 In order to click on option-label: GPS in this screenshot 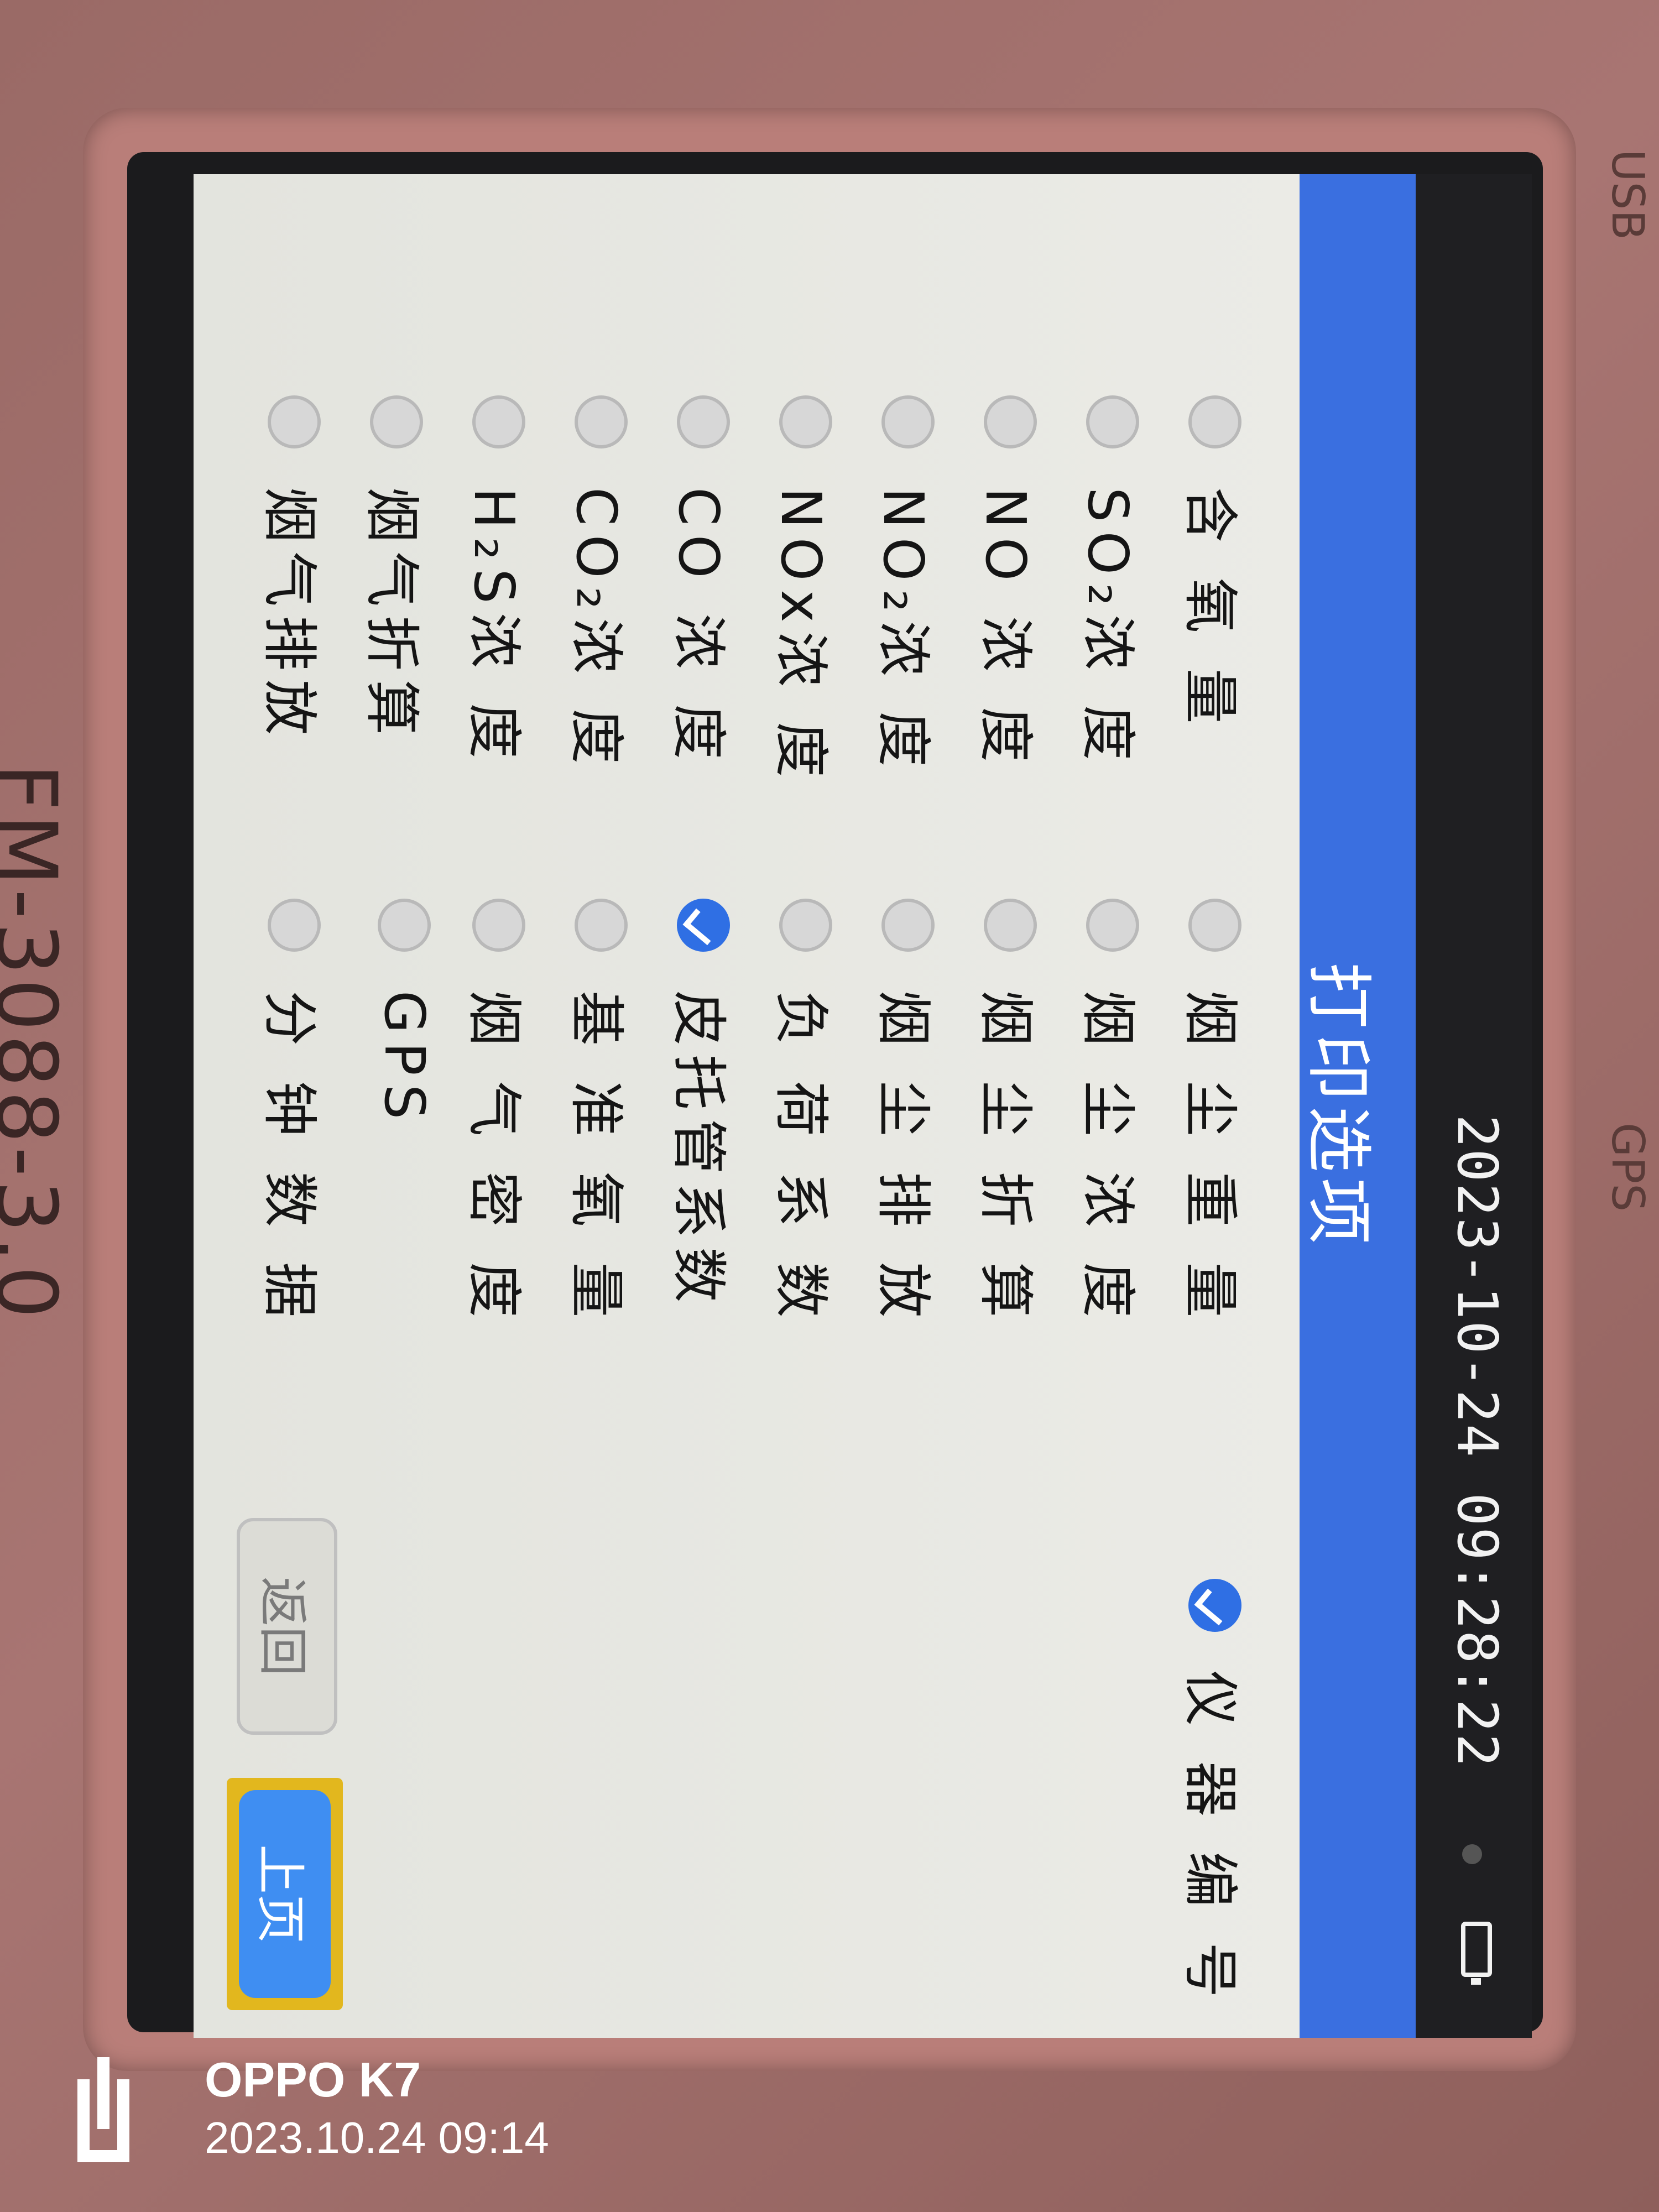, I will do `click(405, 1060)`.